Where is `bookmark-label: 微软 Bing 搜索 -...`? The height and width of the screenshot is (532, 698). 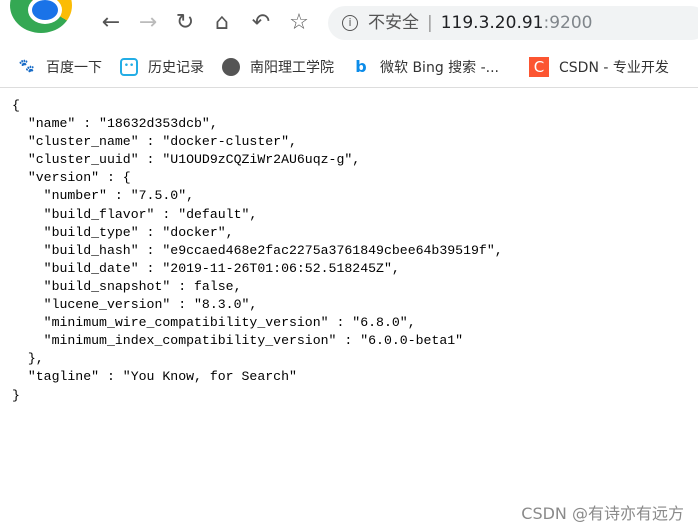 bookmark-label: 微软 Bing 搜索 -... is located at coordinates (440, 67).